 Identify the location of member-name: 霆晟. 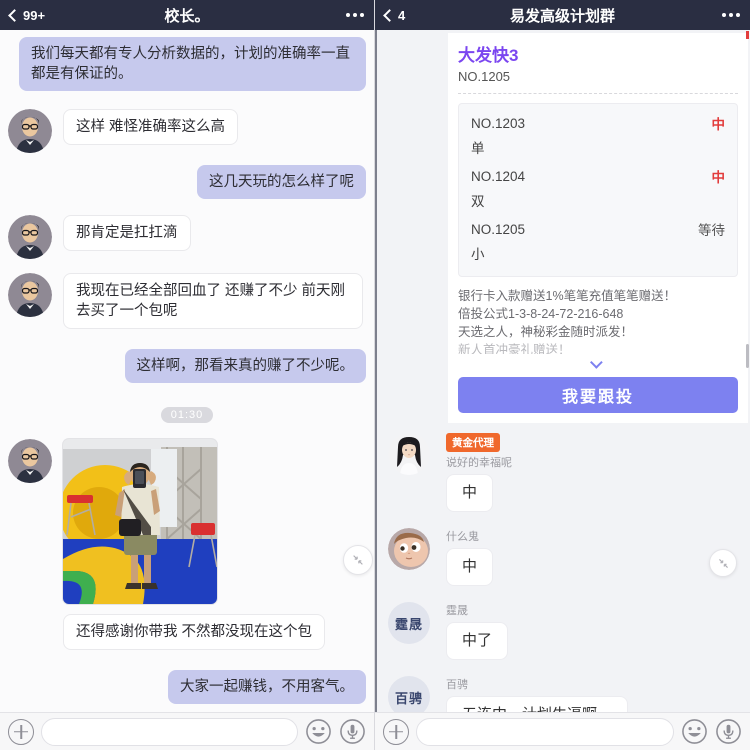
(457, 611).